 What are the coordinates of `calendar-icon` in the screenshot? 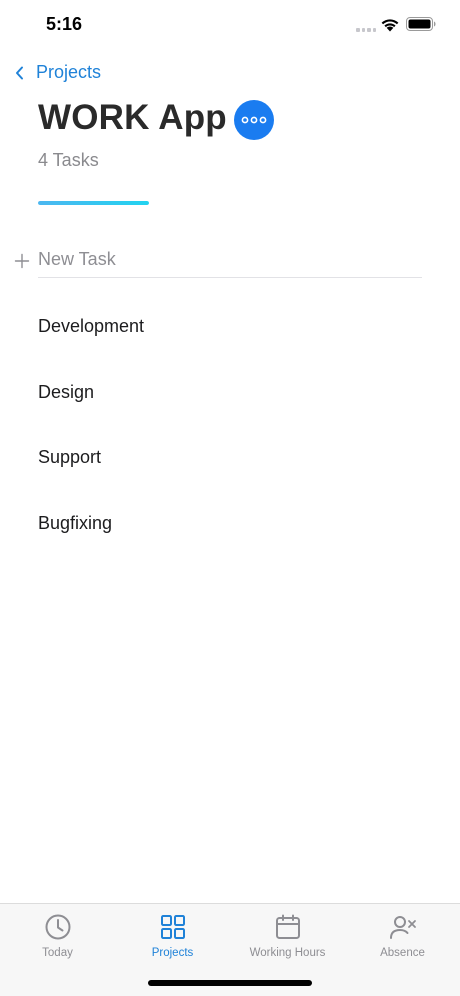 It's located at (287, 926).